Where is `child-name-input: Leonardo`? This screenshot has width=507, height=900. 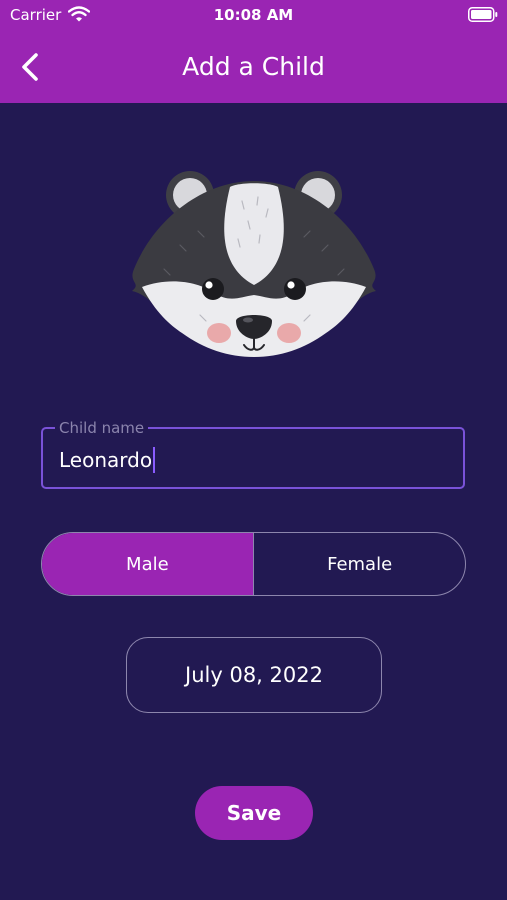 child-name-input: Leonardo is located at coordinates (107, 460).